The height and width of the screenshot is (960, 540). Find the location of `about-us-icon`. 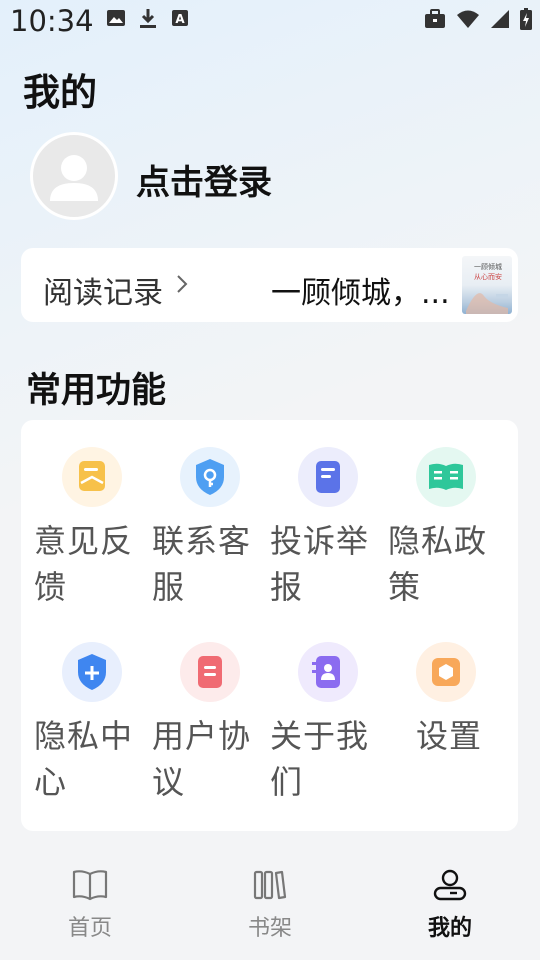

about-us-icon is located at coordinates (328, 672).